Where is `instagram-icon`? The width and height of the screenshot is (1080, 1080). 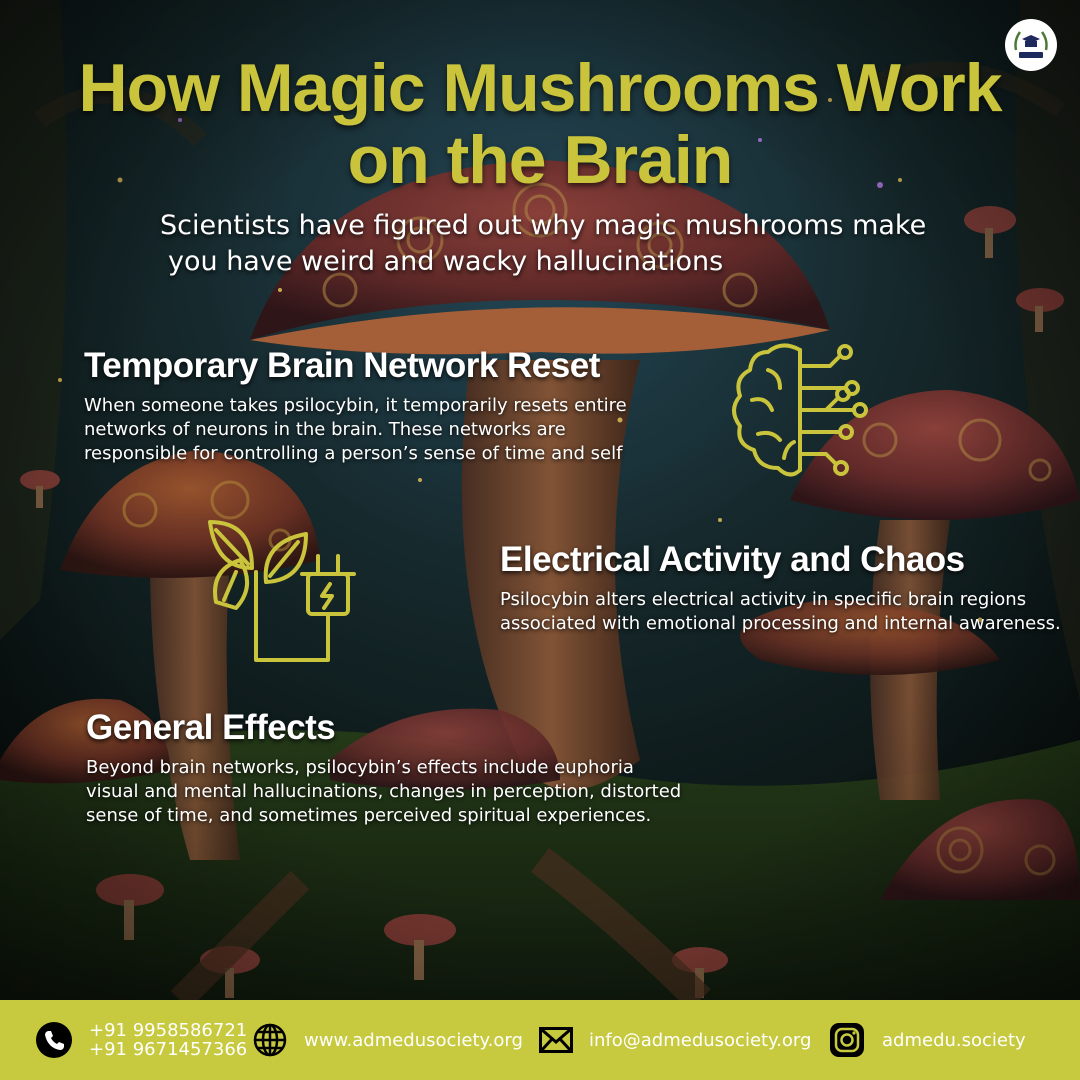 instagram-icon is located at coordinates (847, 1040).